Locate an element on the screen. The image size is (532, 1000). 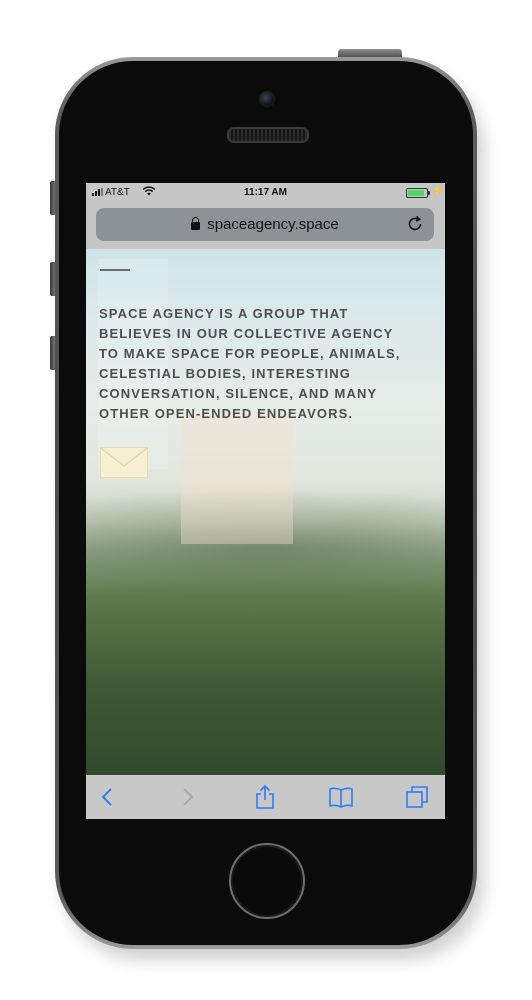
url-text: spaceagency.space is located at coordinates (273, 224).